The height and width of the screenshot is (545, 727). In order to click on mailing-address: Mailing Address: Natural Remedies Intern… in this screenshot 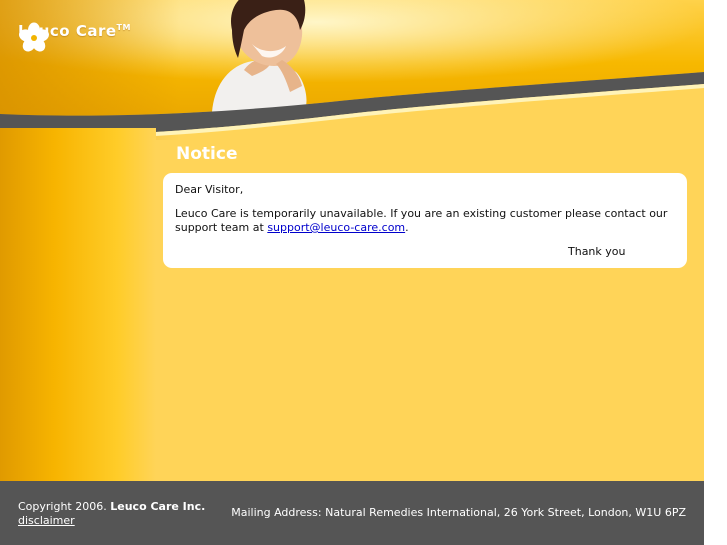, I will do `click(458, 512)`.